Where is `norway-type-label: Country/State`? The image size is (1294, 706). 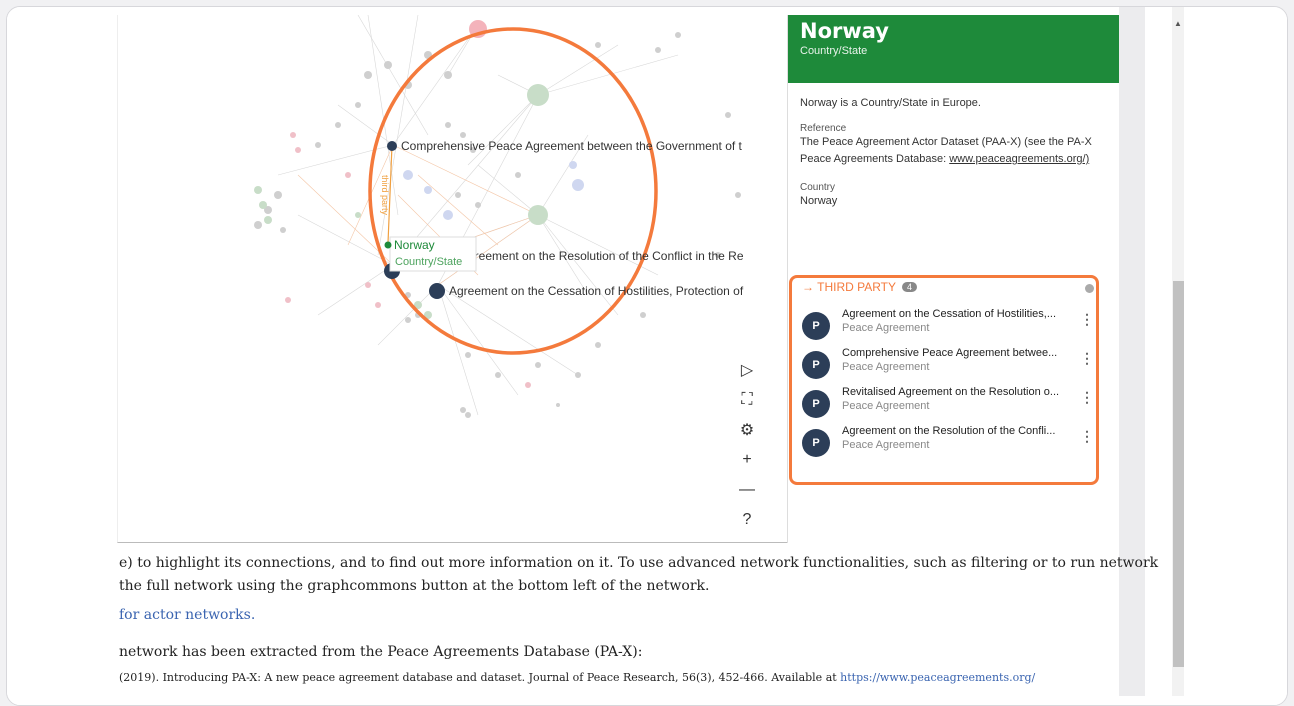 norway-type-label: Country/State is located at coordinates (428, 262).